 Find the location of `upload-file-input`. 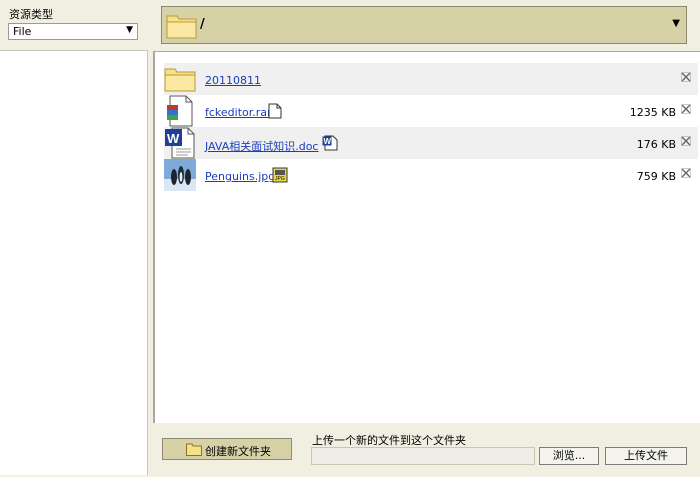

upload-file-input is located at coordinates (423, 456).